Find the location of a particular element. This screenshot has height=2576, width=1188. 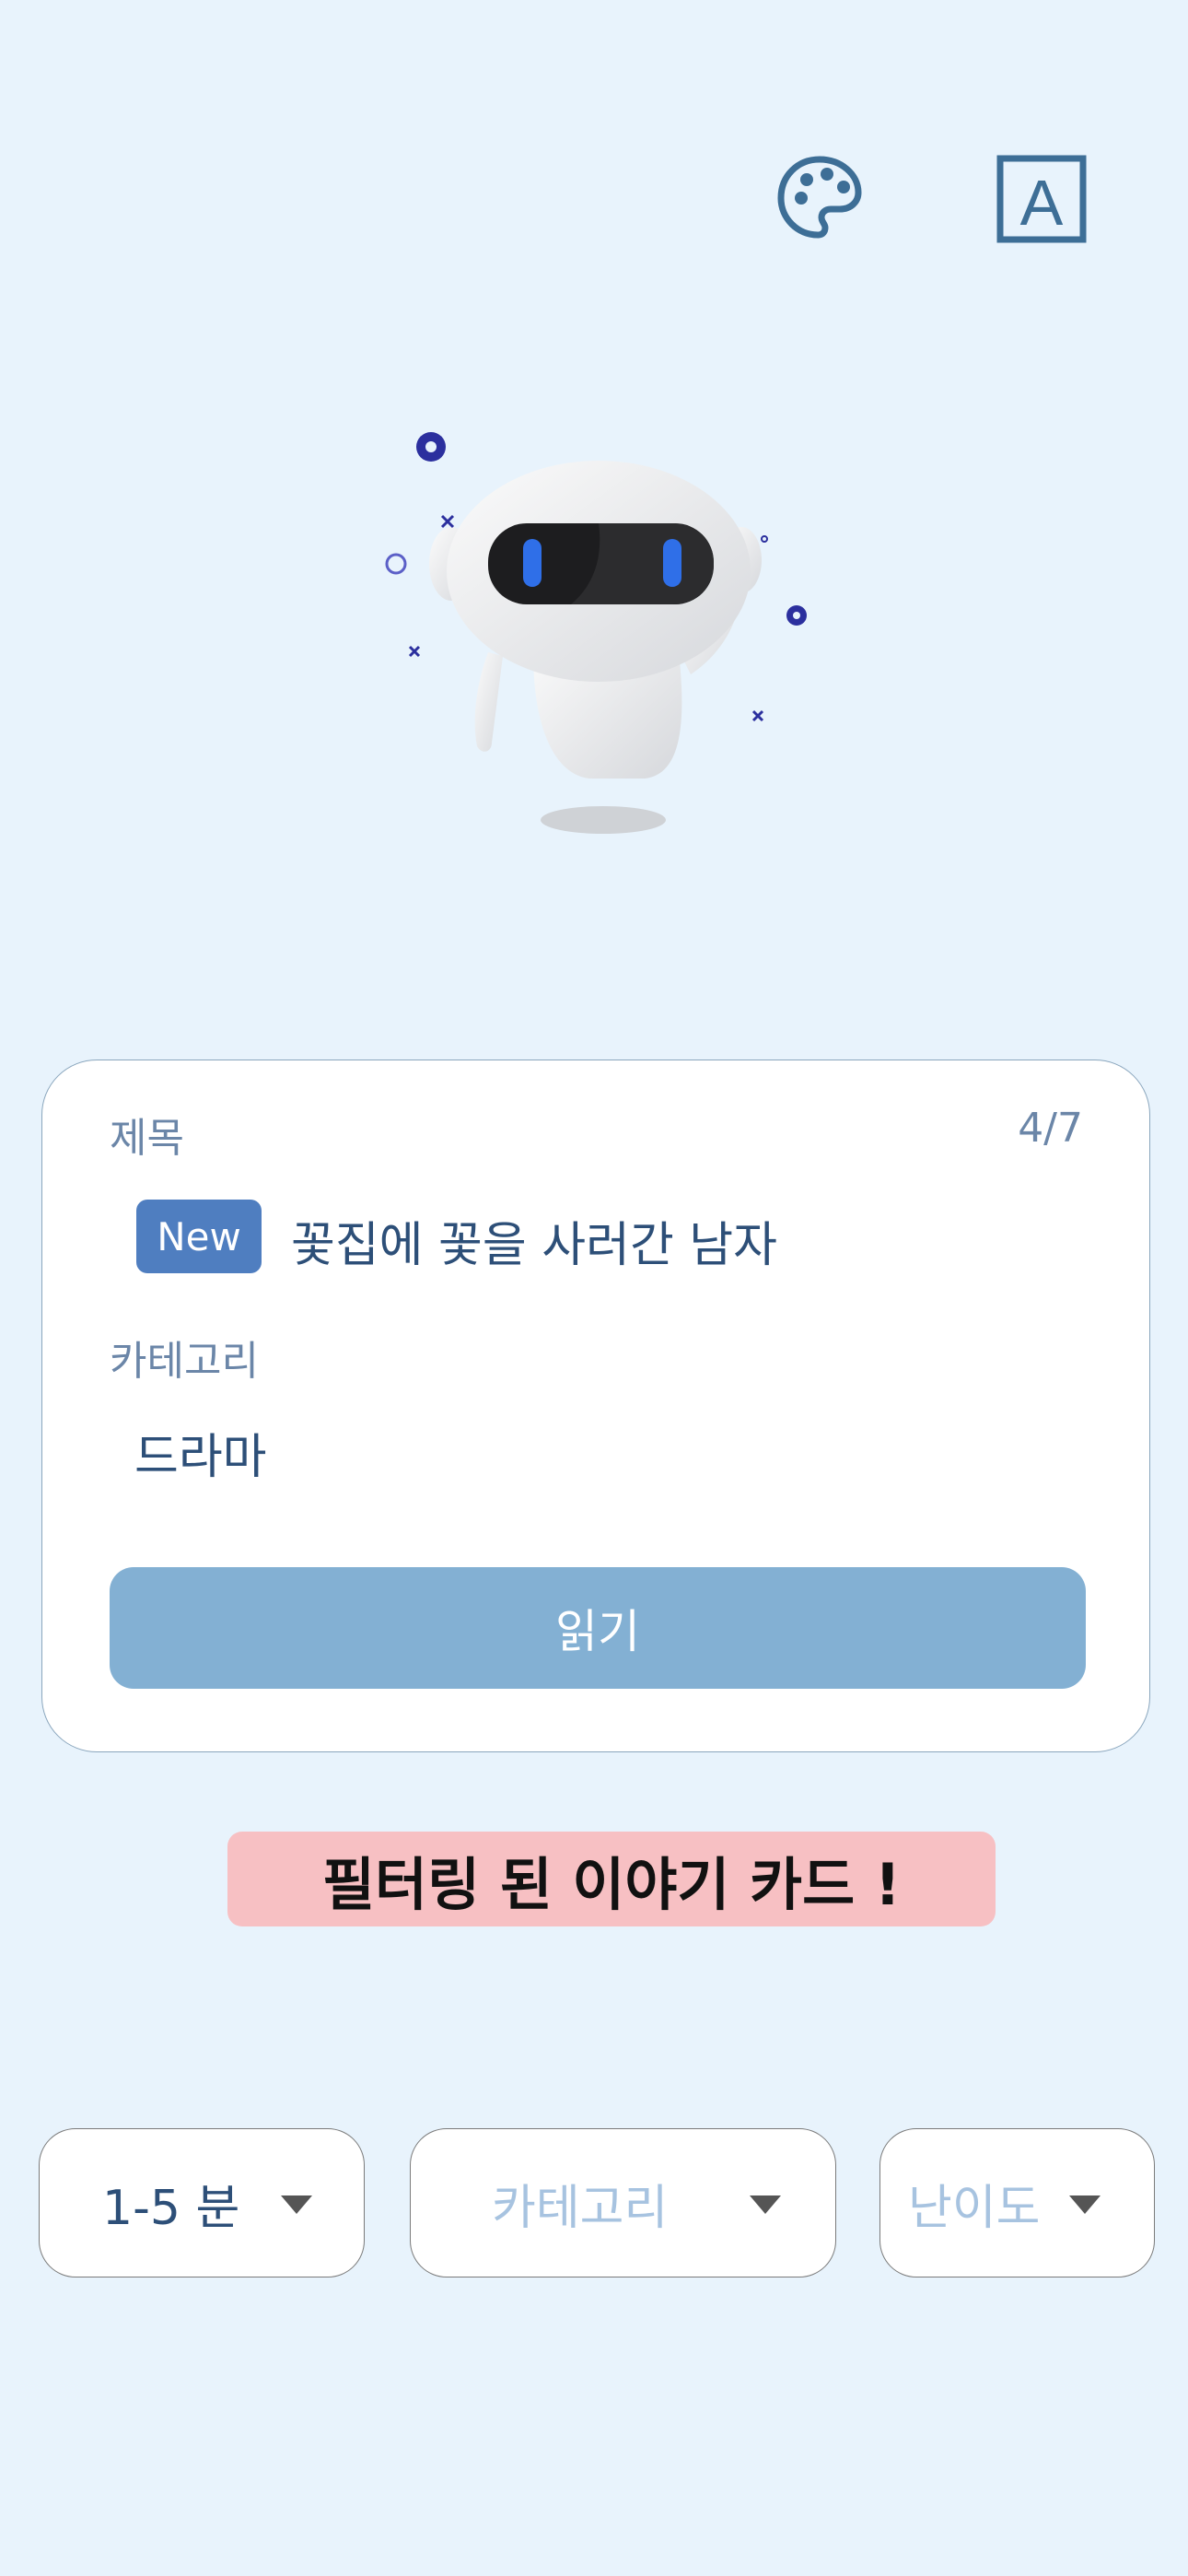

font-icon-letter: A is located at coordinates (1042, 203).